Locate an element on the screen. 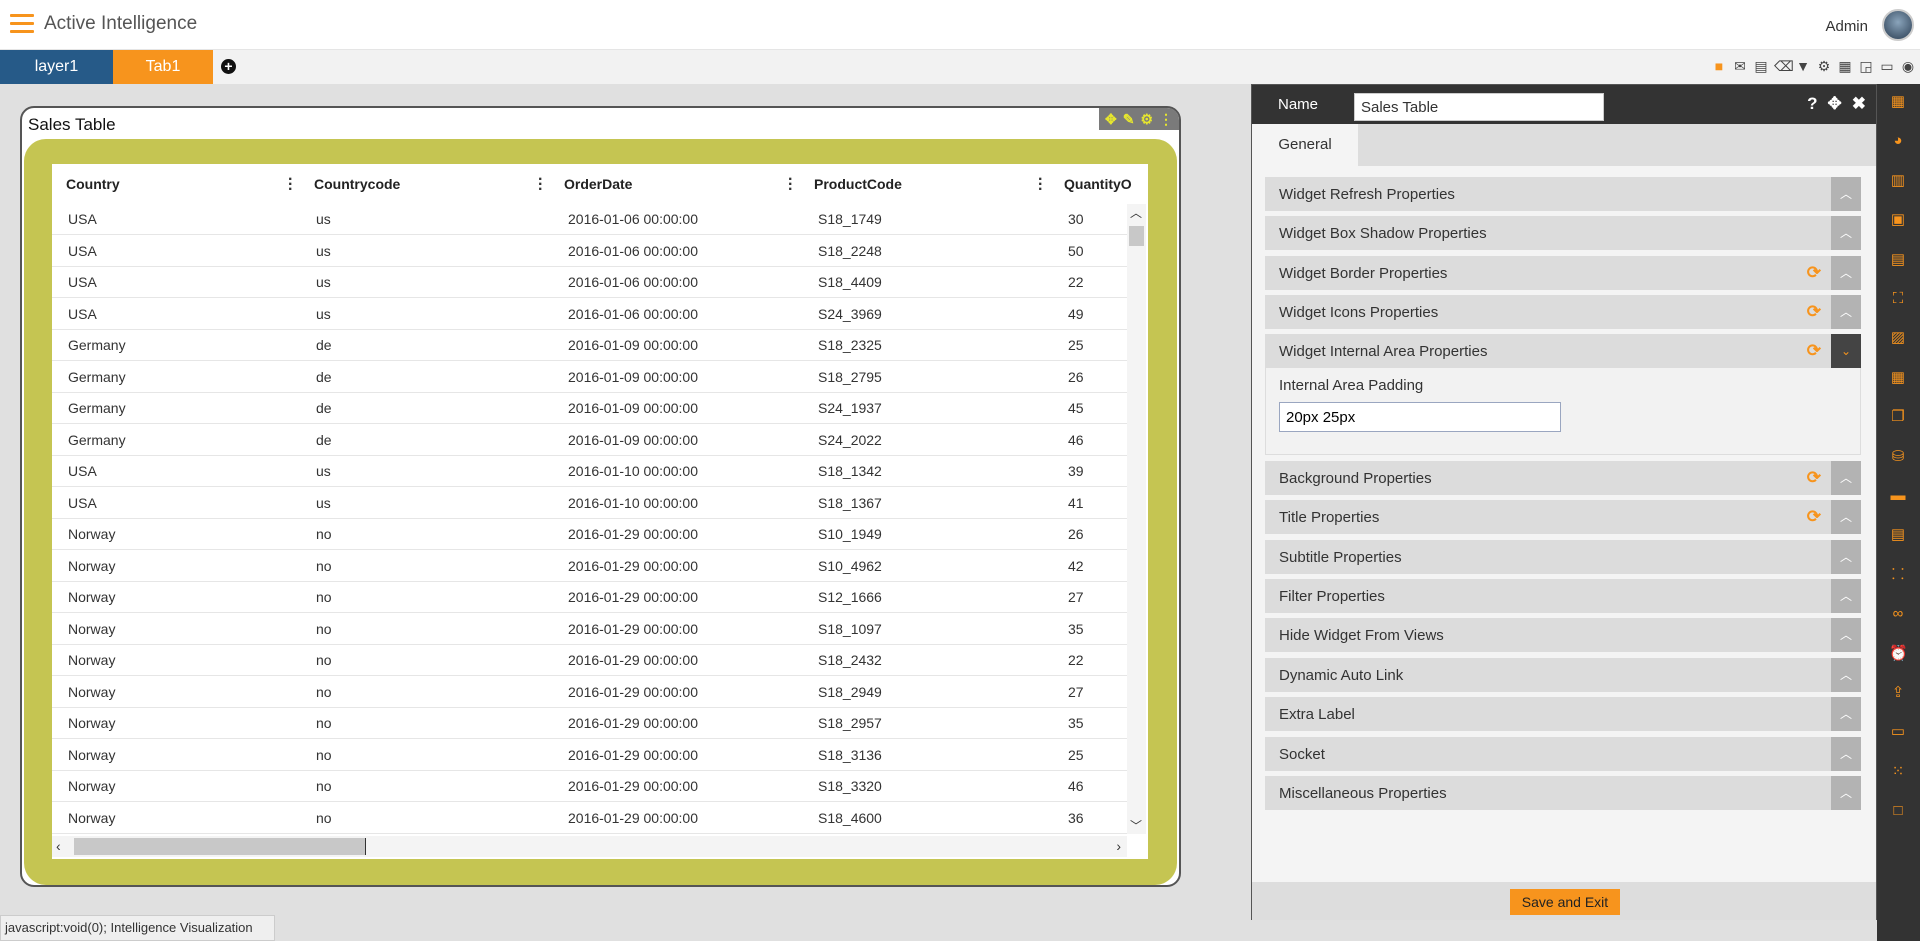  monitor-icon: ▭ is located at coordinates (1887, 66).